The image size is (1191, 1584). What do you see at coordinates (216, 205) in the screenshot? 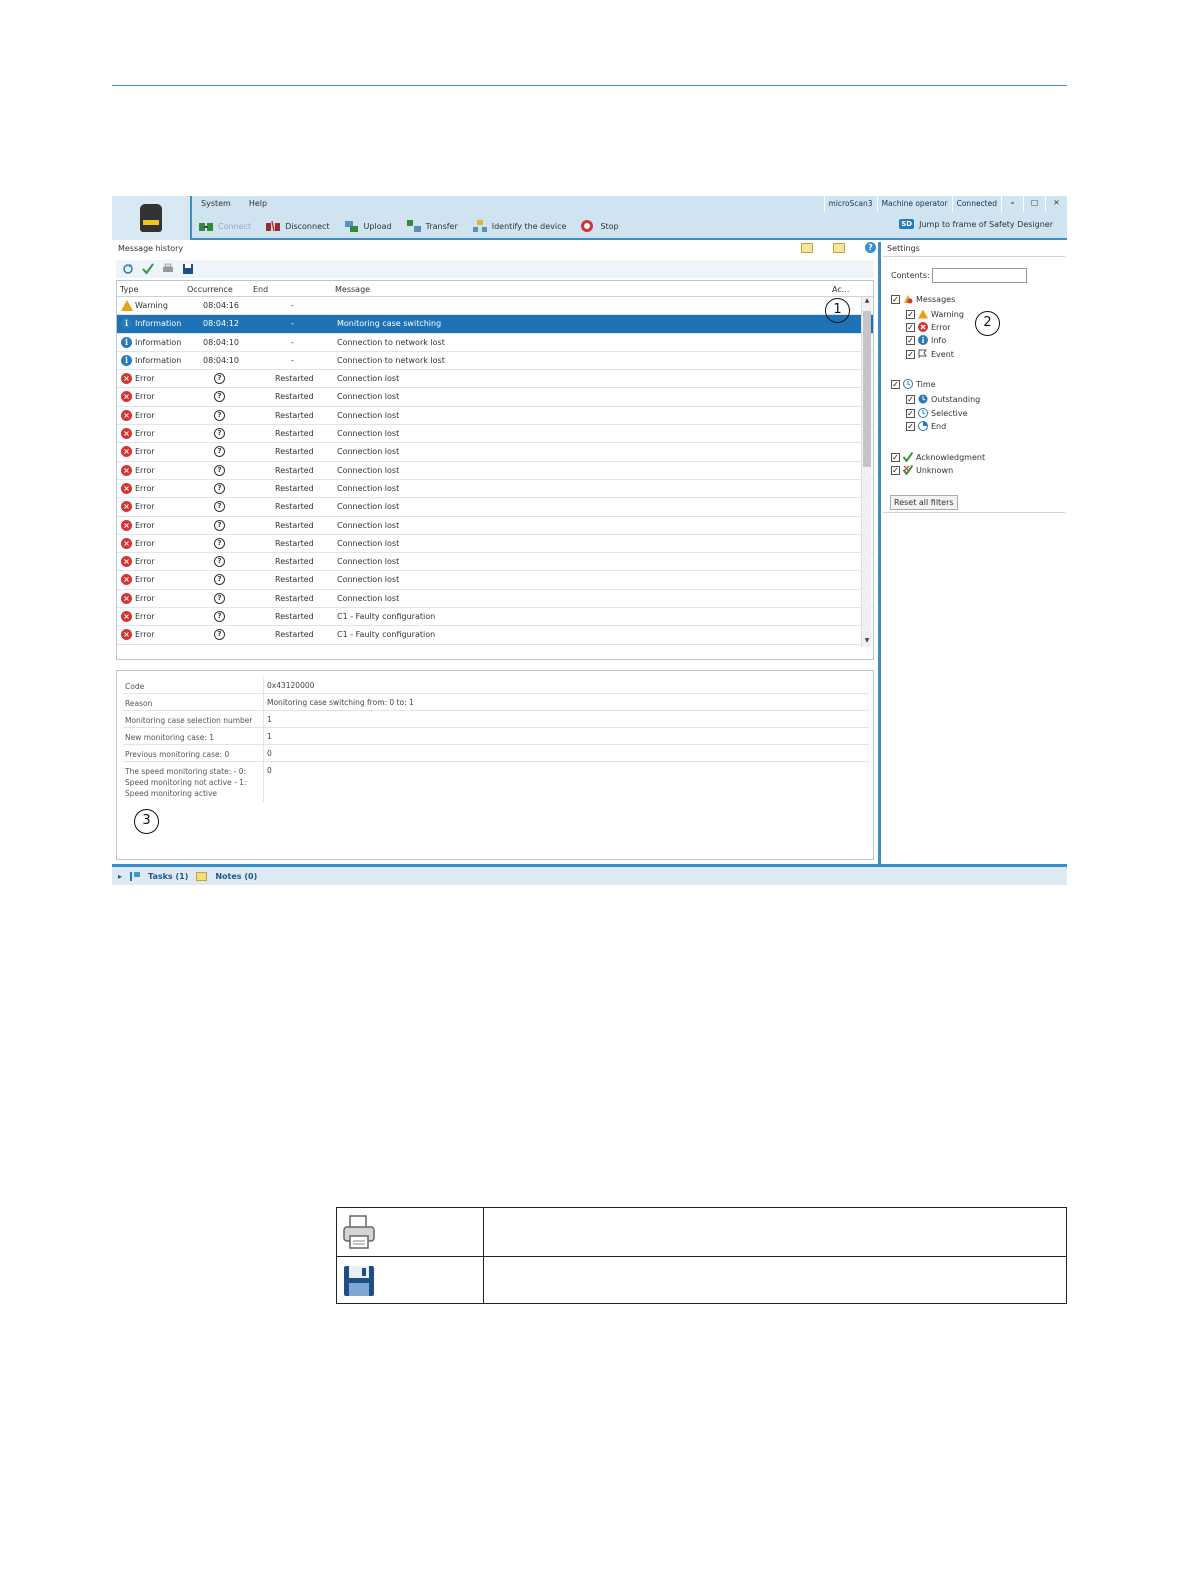
I see `menu-system: System` at bounding box center [216, 205].